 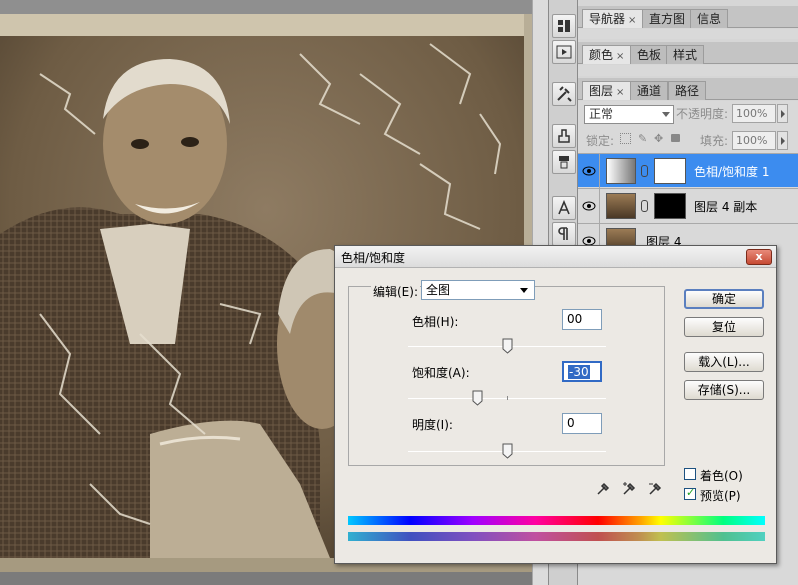 I want to click on layers-panel-tabs: 图层 × 通道 路径, so click(x=688, y=89).